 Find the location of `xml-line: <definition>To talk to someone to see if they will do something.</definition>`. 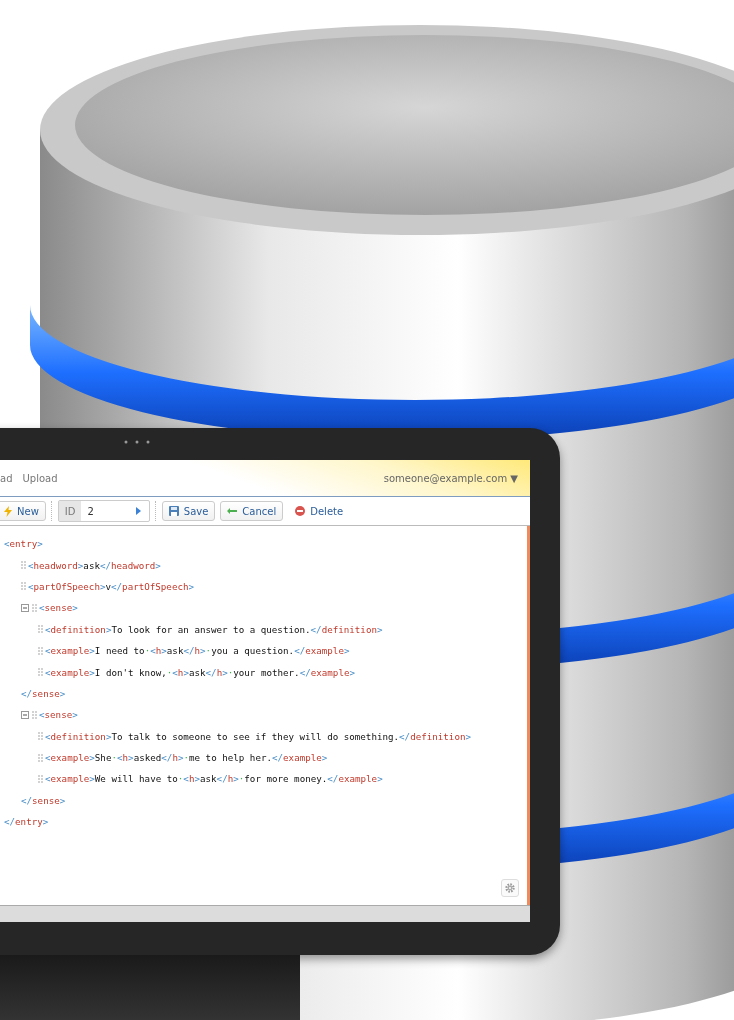

xml-line: <definition>To talk to someone to see if they will do something.</definition> is located at coordinates (258, 736).